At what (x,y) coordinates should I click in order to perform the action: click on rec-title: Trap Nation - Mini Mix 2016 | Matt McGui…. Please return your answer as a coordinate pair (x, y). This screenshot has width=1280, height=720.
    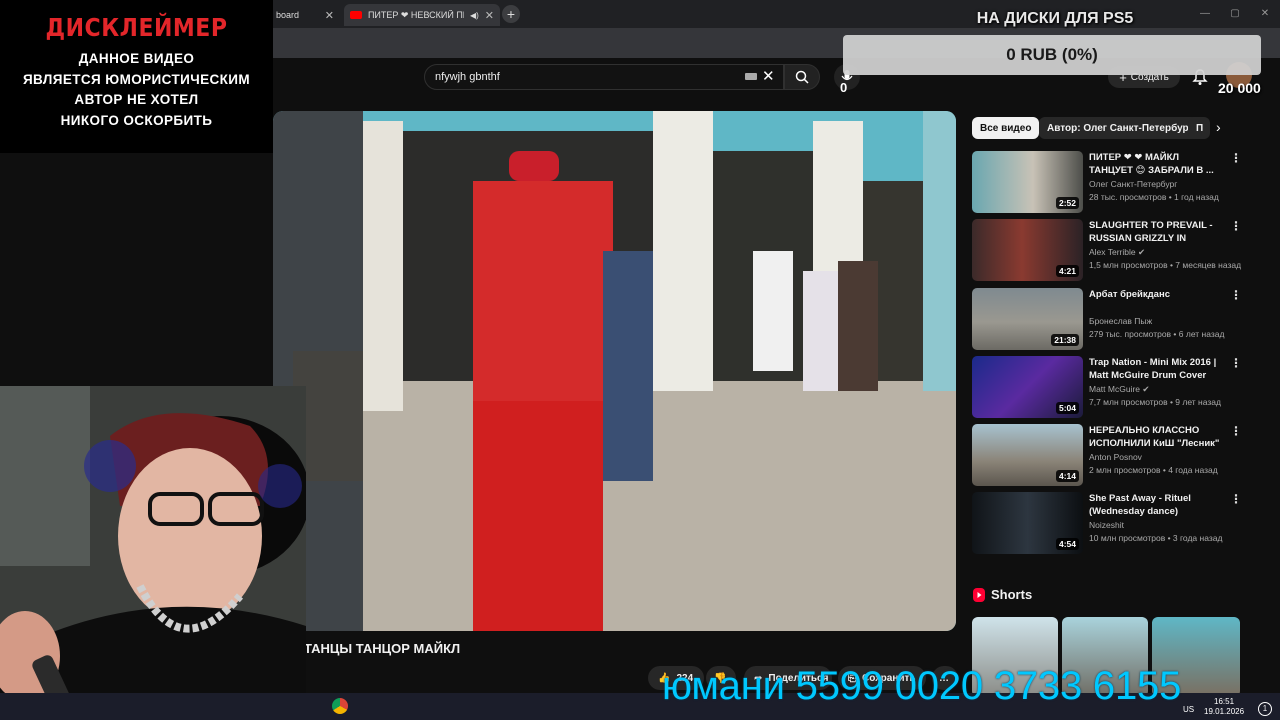
    Looking at the image, I should click on (1155, 369).